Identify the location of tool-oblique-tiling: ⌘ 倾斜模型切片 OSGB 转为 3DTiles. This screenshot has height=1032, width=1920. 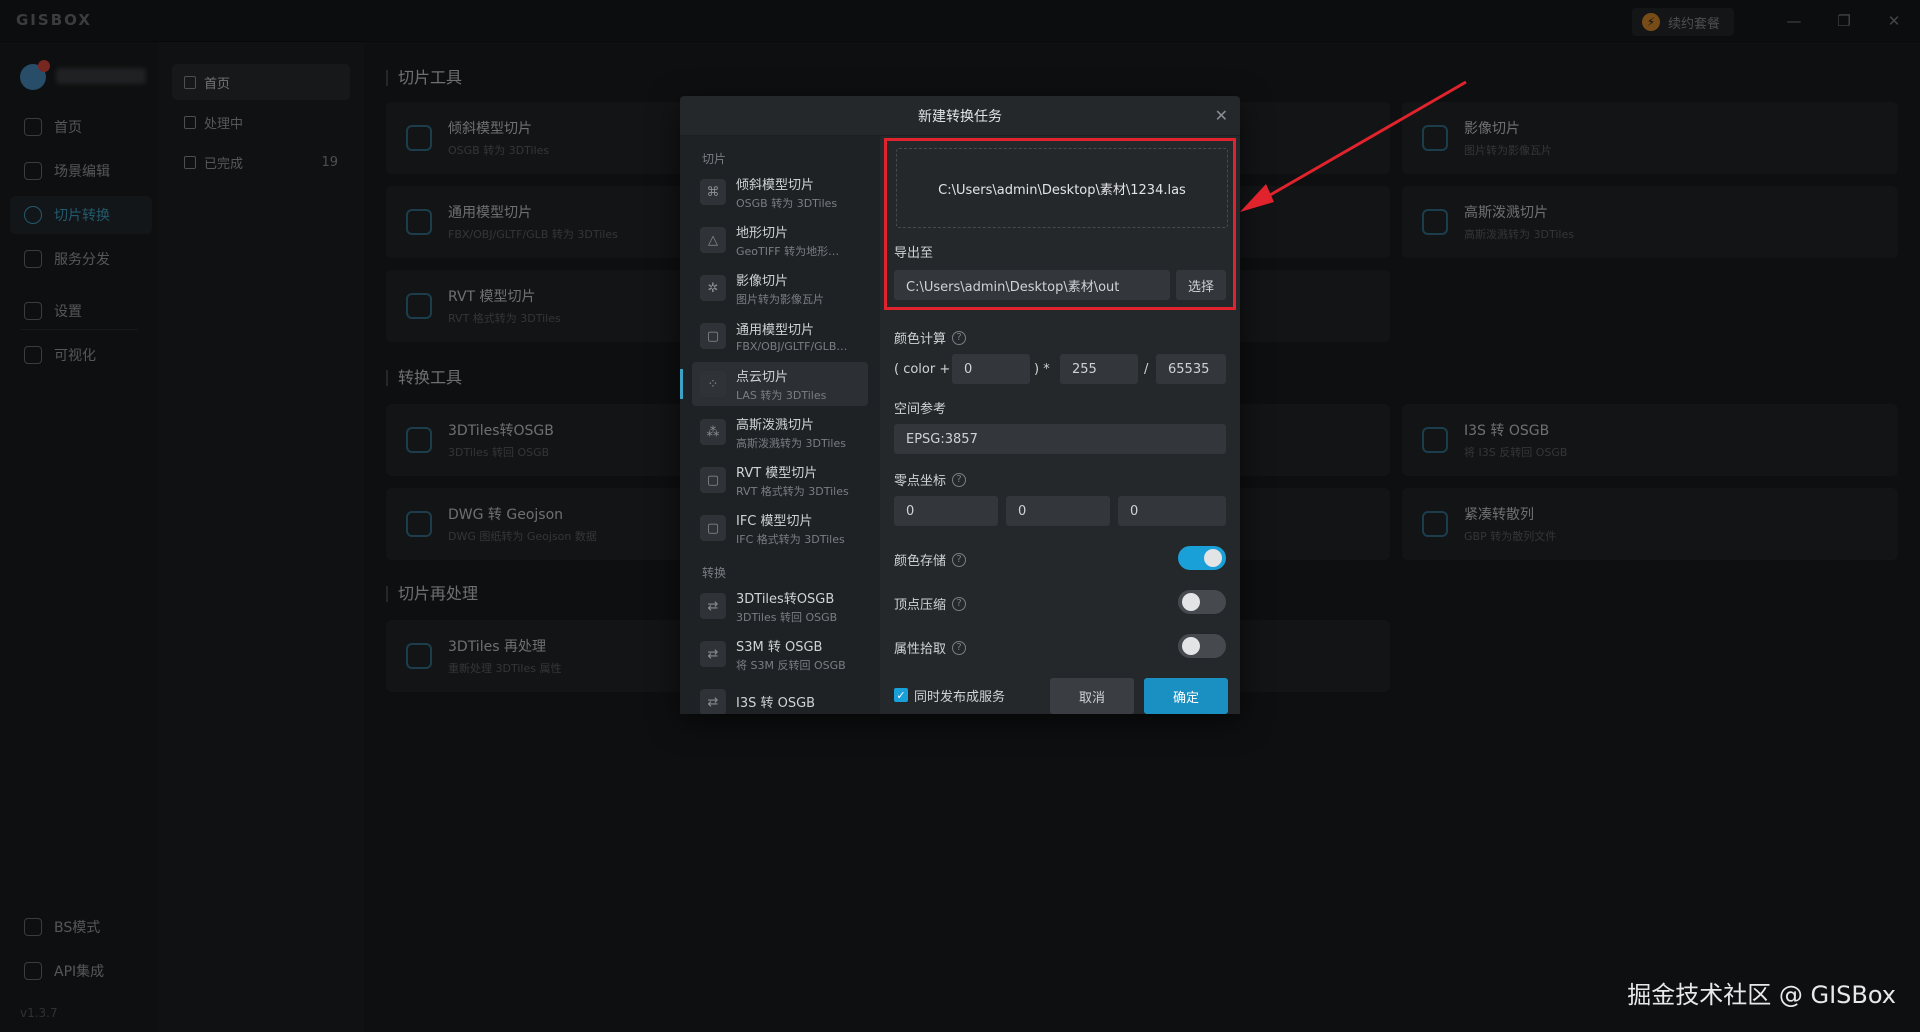
(780, 192).